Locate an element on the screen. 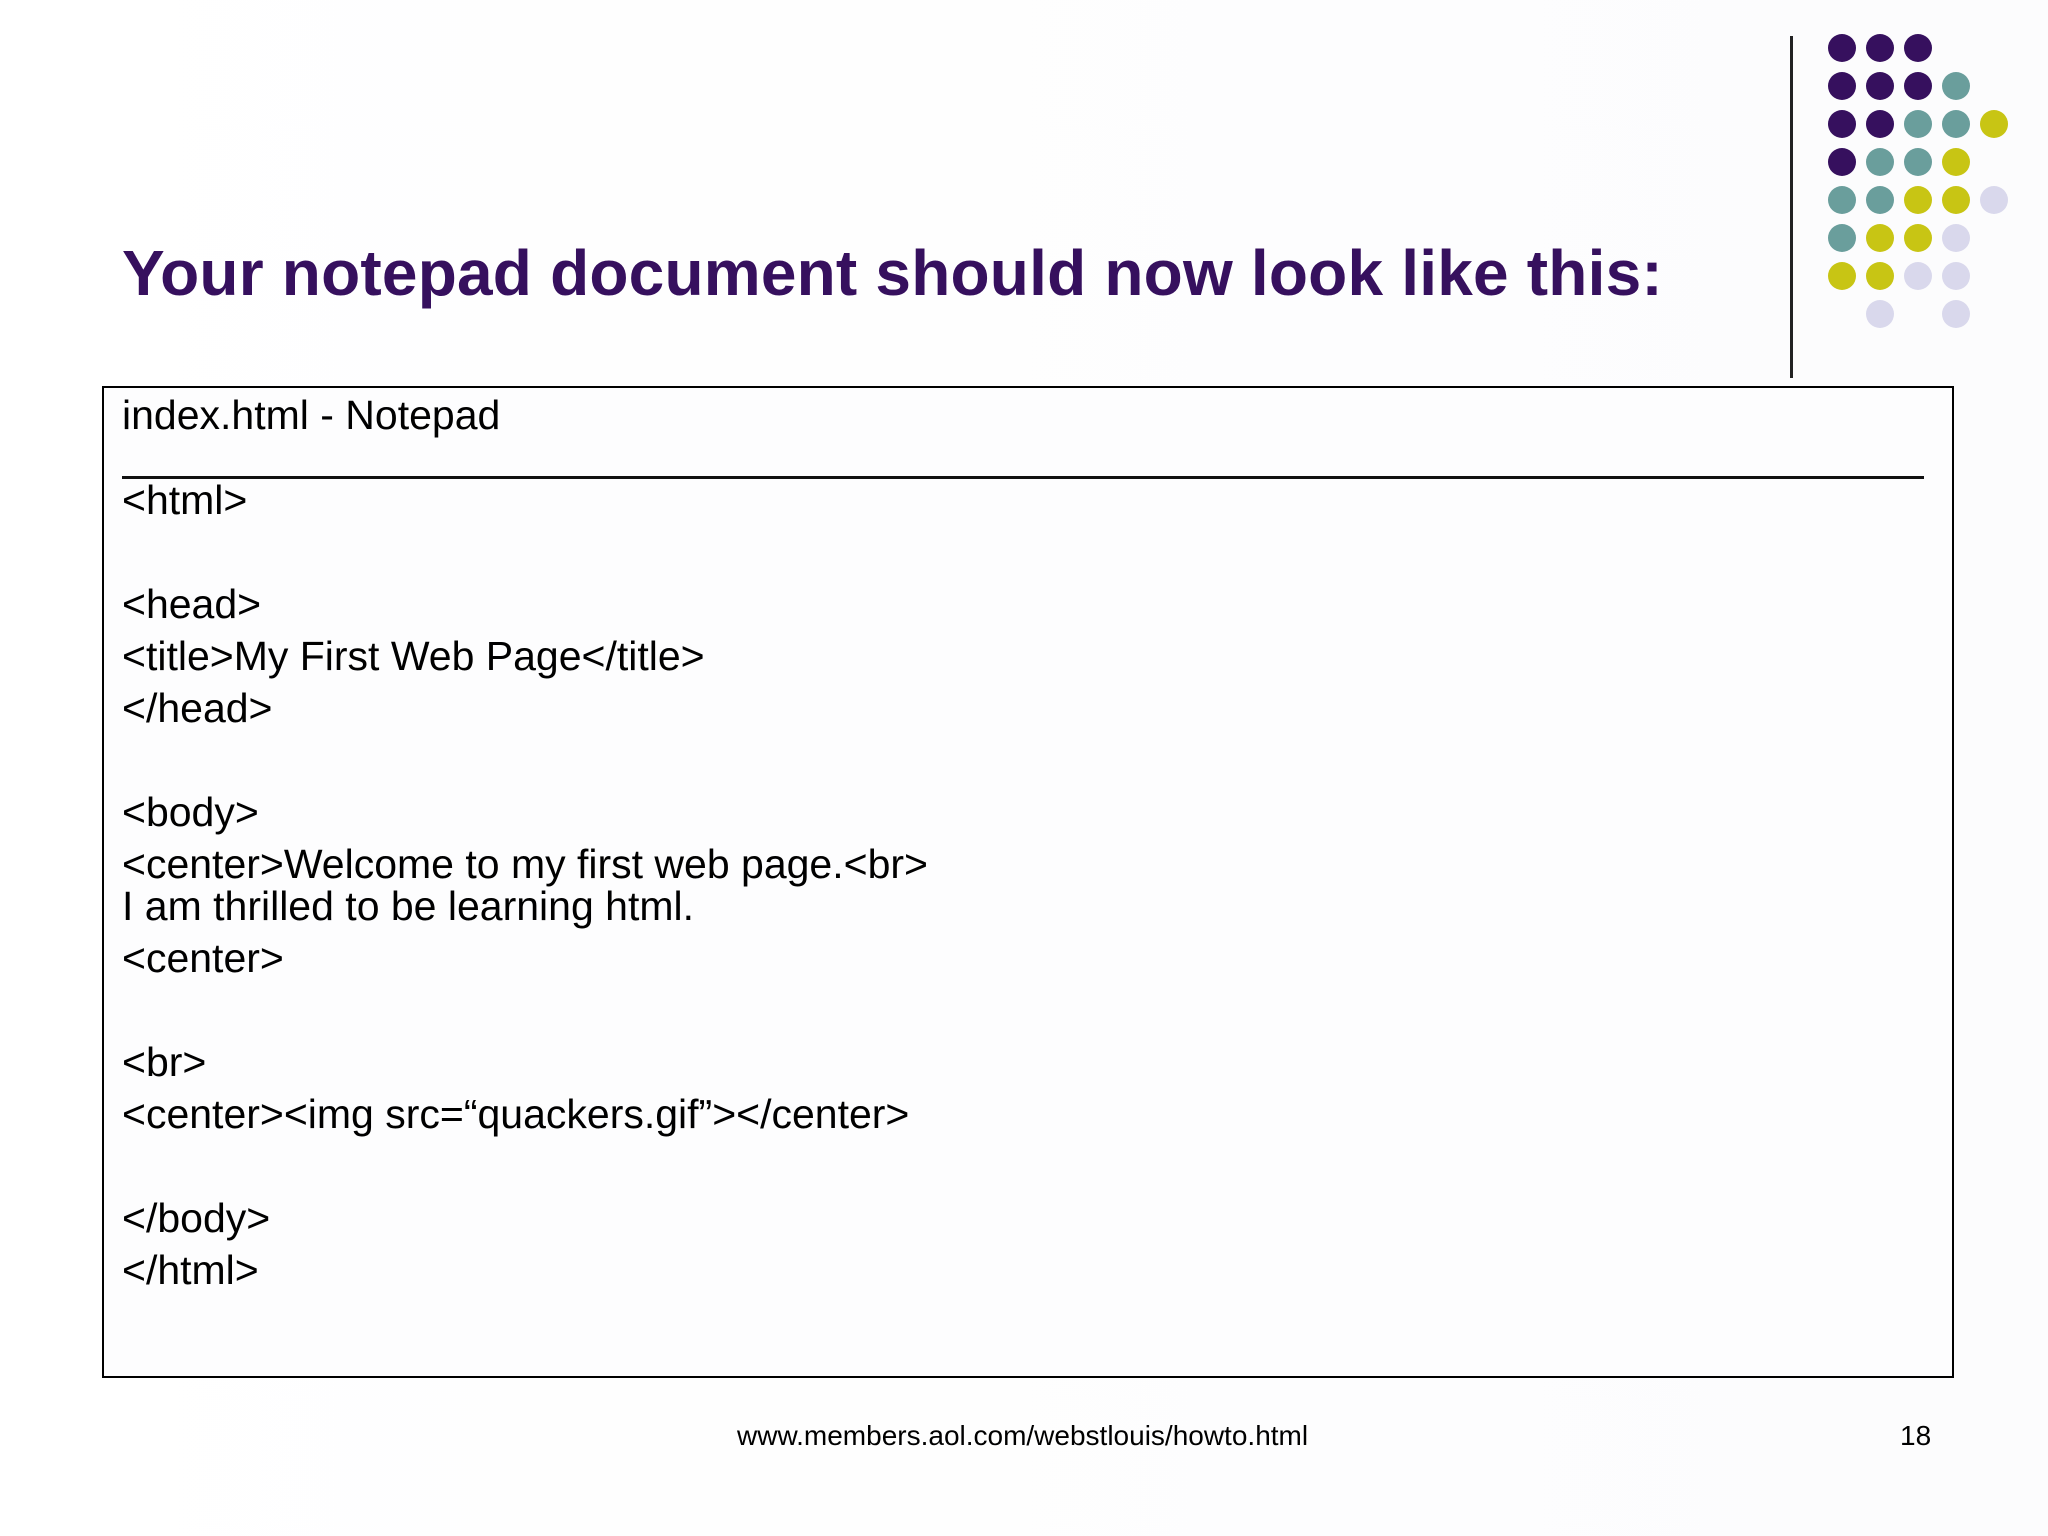 The height and width of the screenshot is (1536, 2048). notepad-title-divider is located at coordinates (1023, 477).